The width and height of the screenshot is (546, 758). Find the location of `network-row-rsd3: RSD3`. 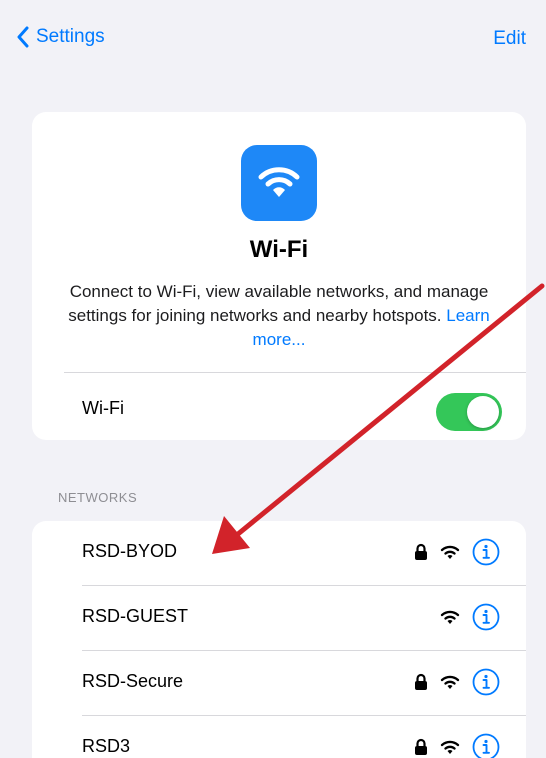

network-row-rsd3: RSD3 is located at coordinates (279, 737).